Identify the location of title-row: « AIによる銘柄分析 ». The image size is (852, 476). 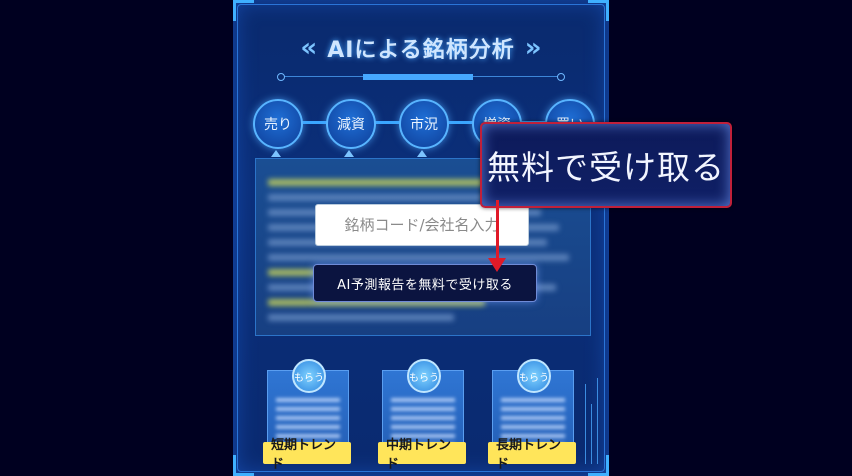
(421, 48).